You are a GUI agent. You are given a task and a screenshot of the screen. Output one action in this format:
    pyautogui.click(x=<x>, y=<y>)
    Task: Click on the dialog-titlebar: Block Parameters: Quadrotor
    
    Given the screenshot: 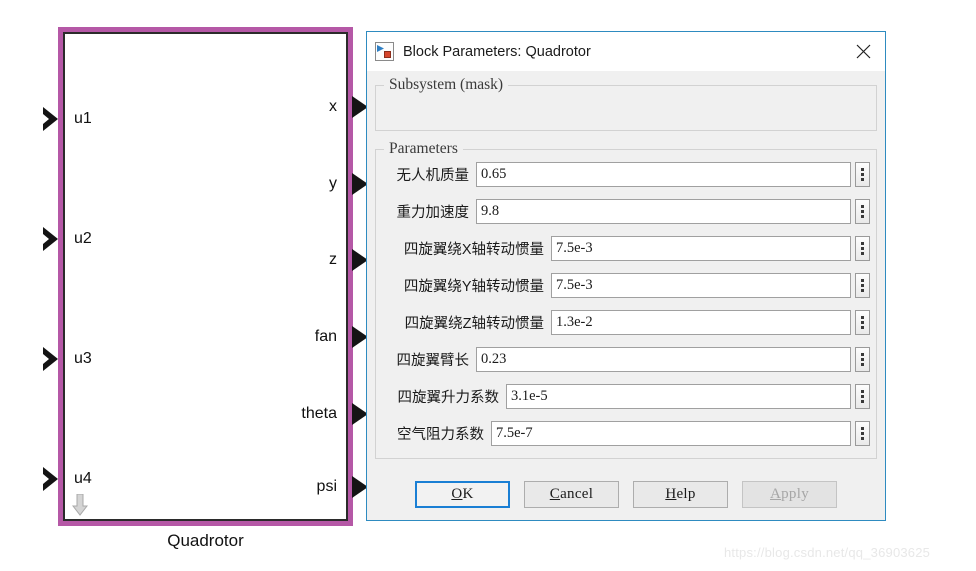 What is the action you would take?
    pyautogui.click(x=626, y=51)
    